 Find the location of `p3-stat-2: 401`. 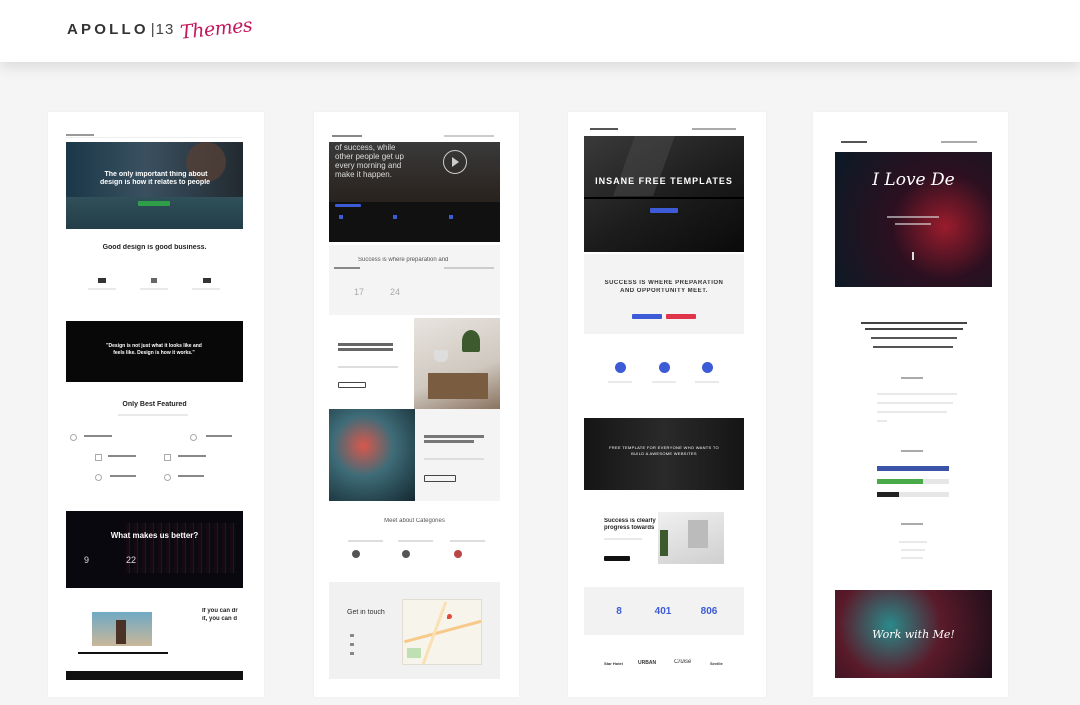

p3-stat-2: 401 is located at coordinates (663, 611).